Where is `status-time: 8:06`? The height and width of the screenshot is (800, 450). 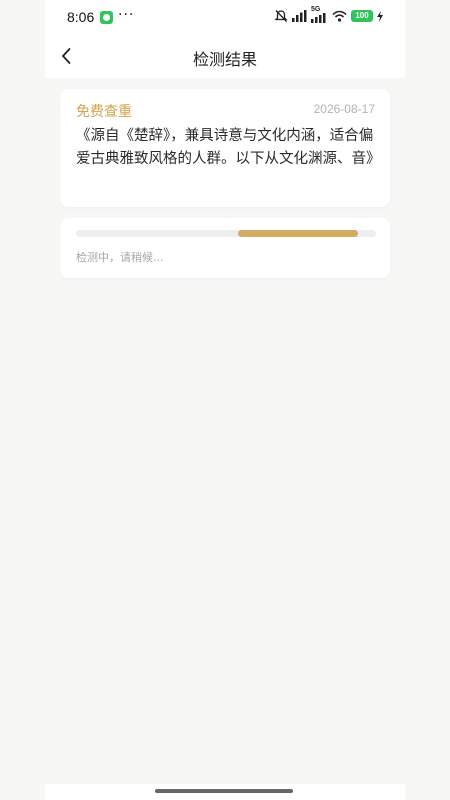 status-time: 8:06 is located at coordinates (81, 17).